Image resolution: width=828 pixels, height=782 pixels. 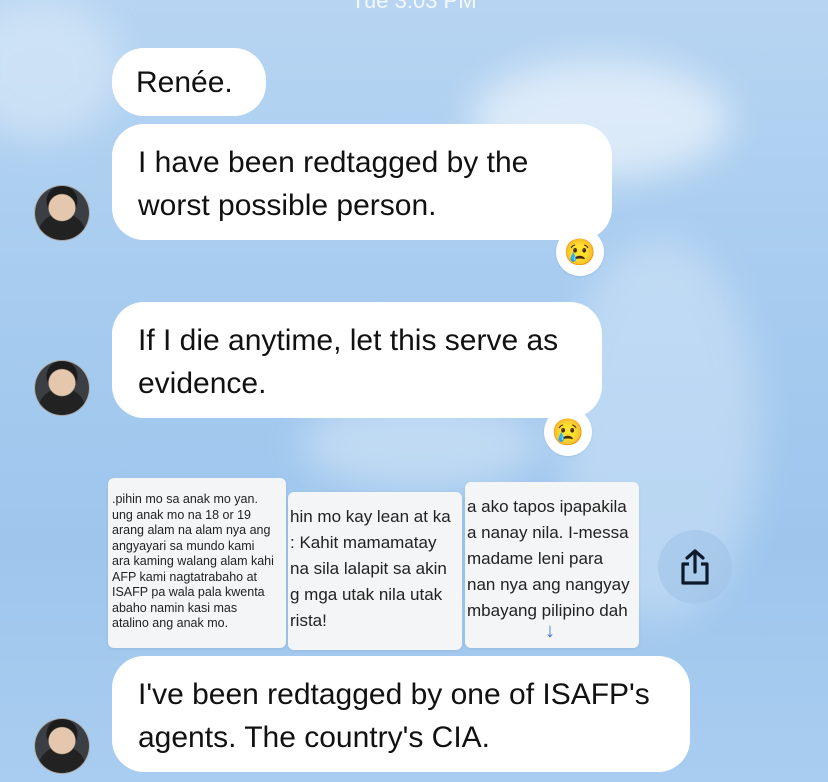 What do you see at coordinates (193, 561) in the screenshot?
I see `screenshot-text-line: ara kaming walang alam kahi` at bounding box center [193, 561].